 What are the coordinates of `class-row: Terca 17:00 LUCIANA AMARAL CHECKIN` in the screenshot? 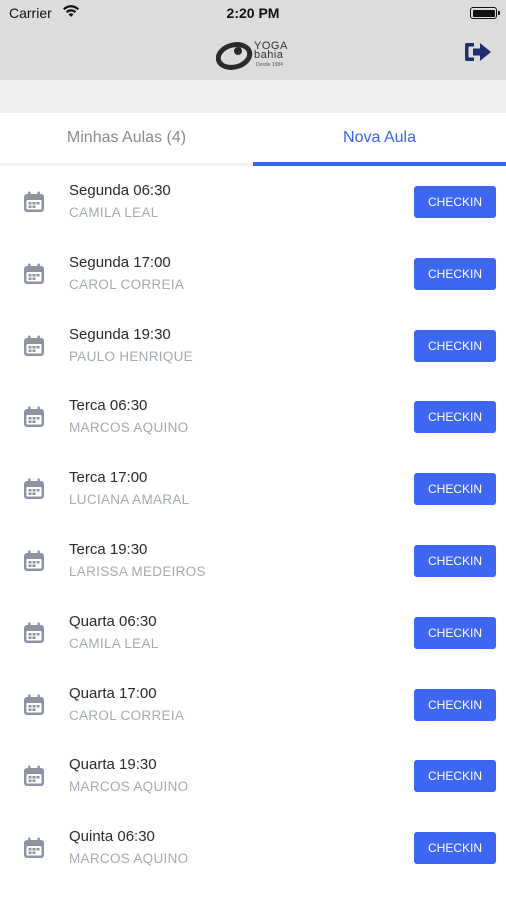 It's located at (253, 489).